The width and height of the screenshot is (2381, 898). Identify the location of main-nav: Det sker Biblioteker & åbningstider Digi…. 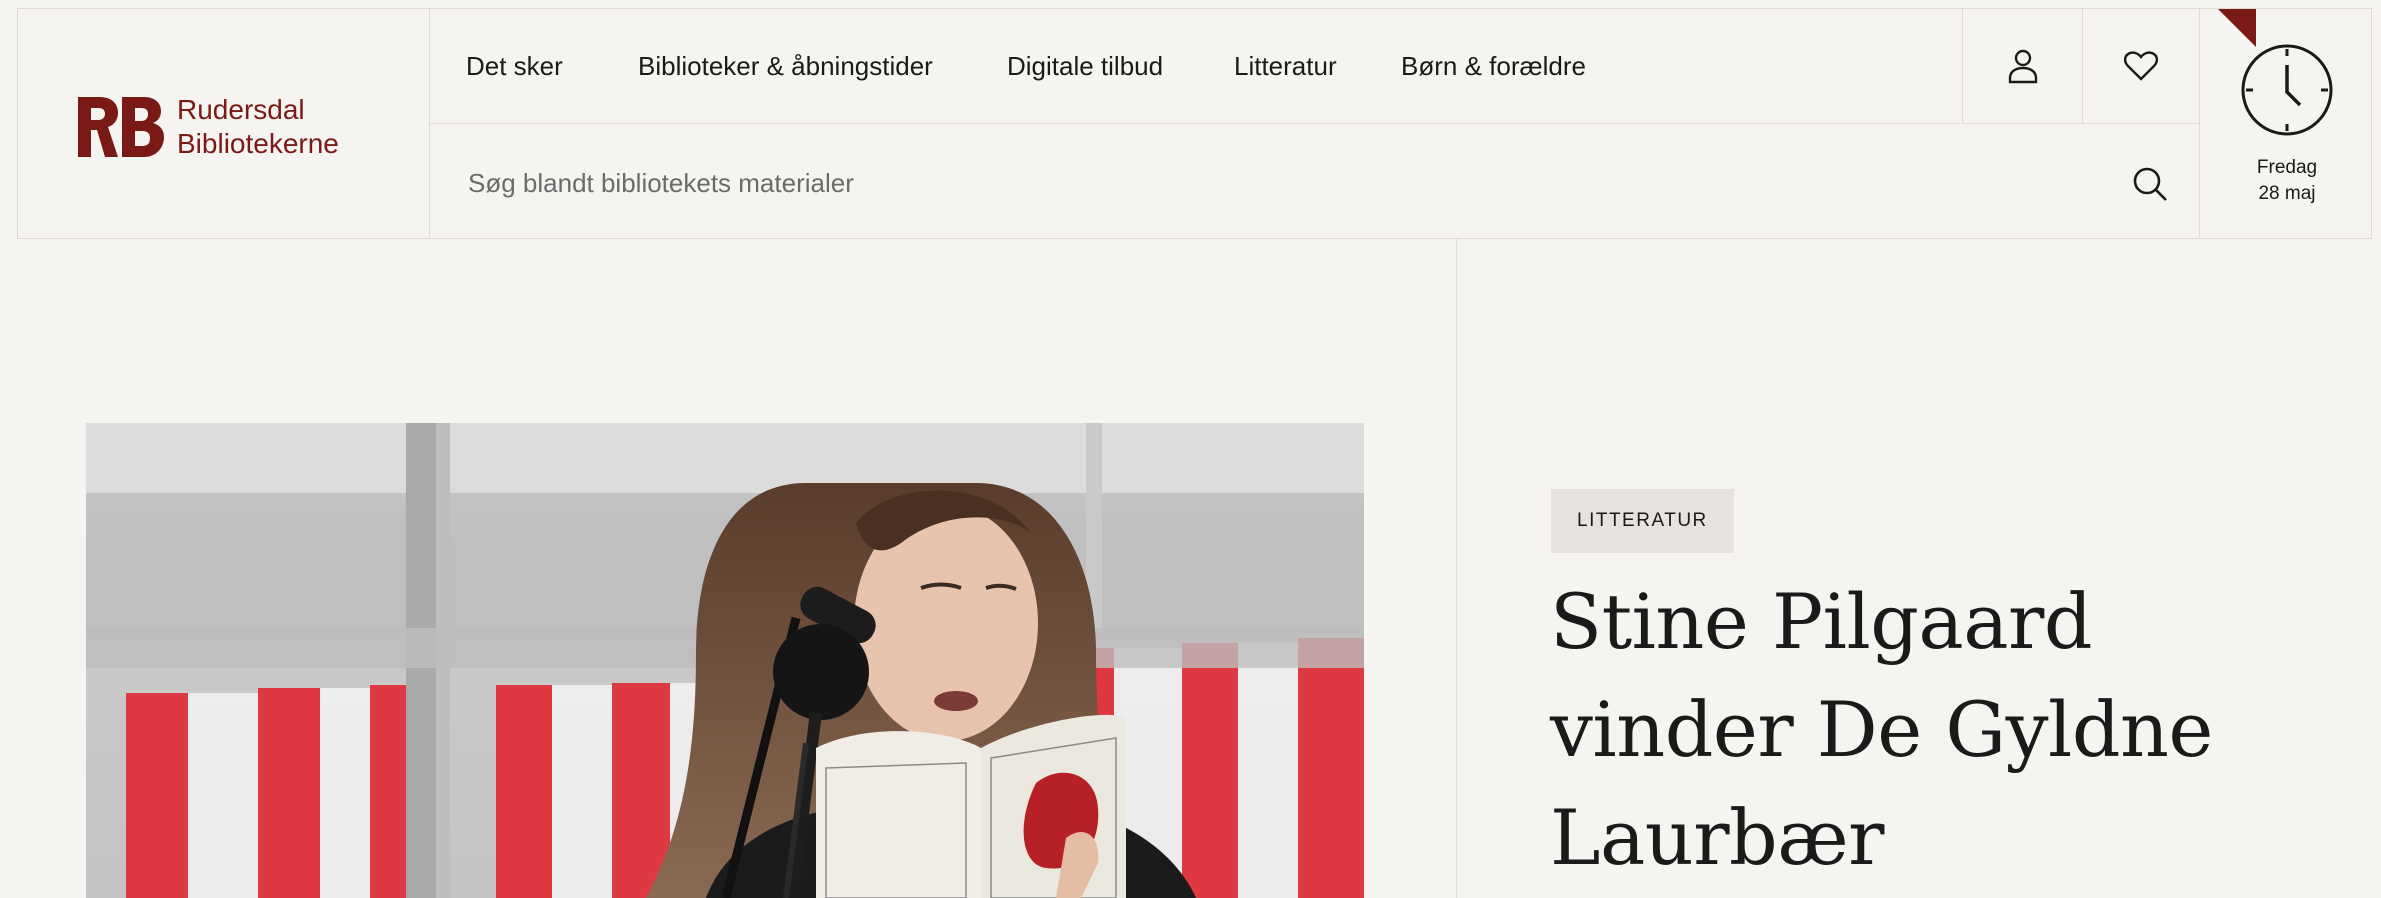
(1195, 66).